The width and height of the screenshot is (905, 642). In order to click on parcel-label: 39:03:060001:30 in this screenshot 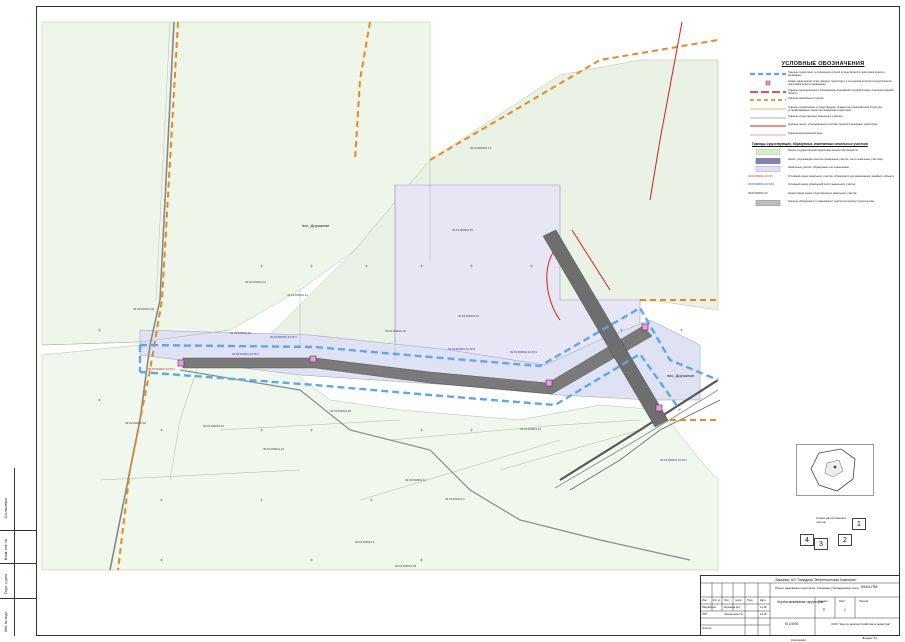, I will do `click(240, 333)`.